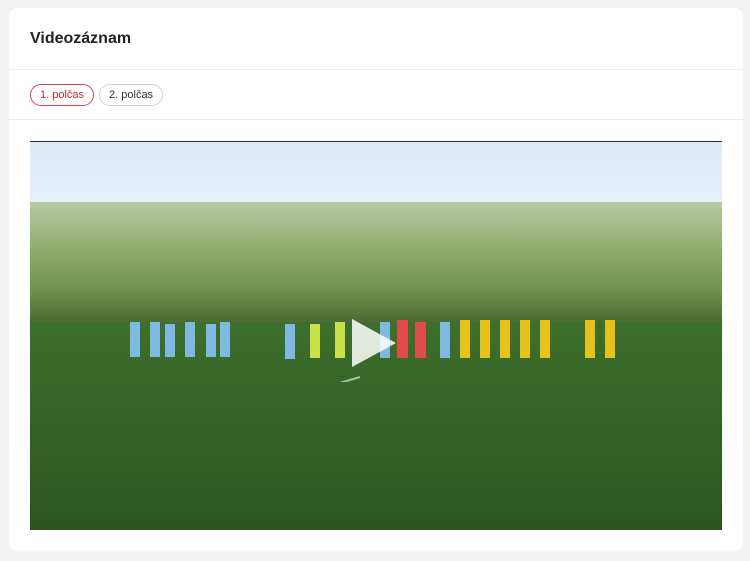 Image resolution: width=750 pixels, height=561 pixels. Describe the element at coordinates (131, 94) in the screenshot. I see `tab-second-half: 2. polčas` at that location.